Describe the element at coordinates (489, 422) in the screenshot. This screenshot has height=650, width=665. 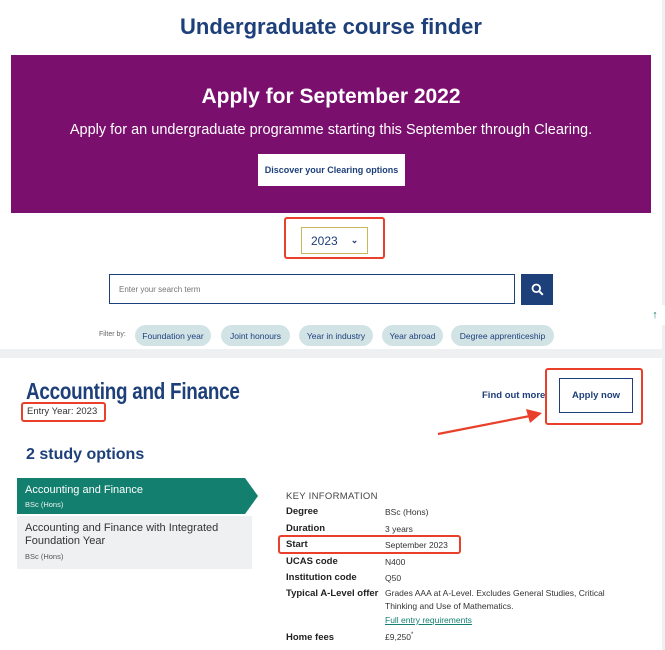
I see `annotation-arrow-icon` at that location.